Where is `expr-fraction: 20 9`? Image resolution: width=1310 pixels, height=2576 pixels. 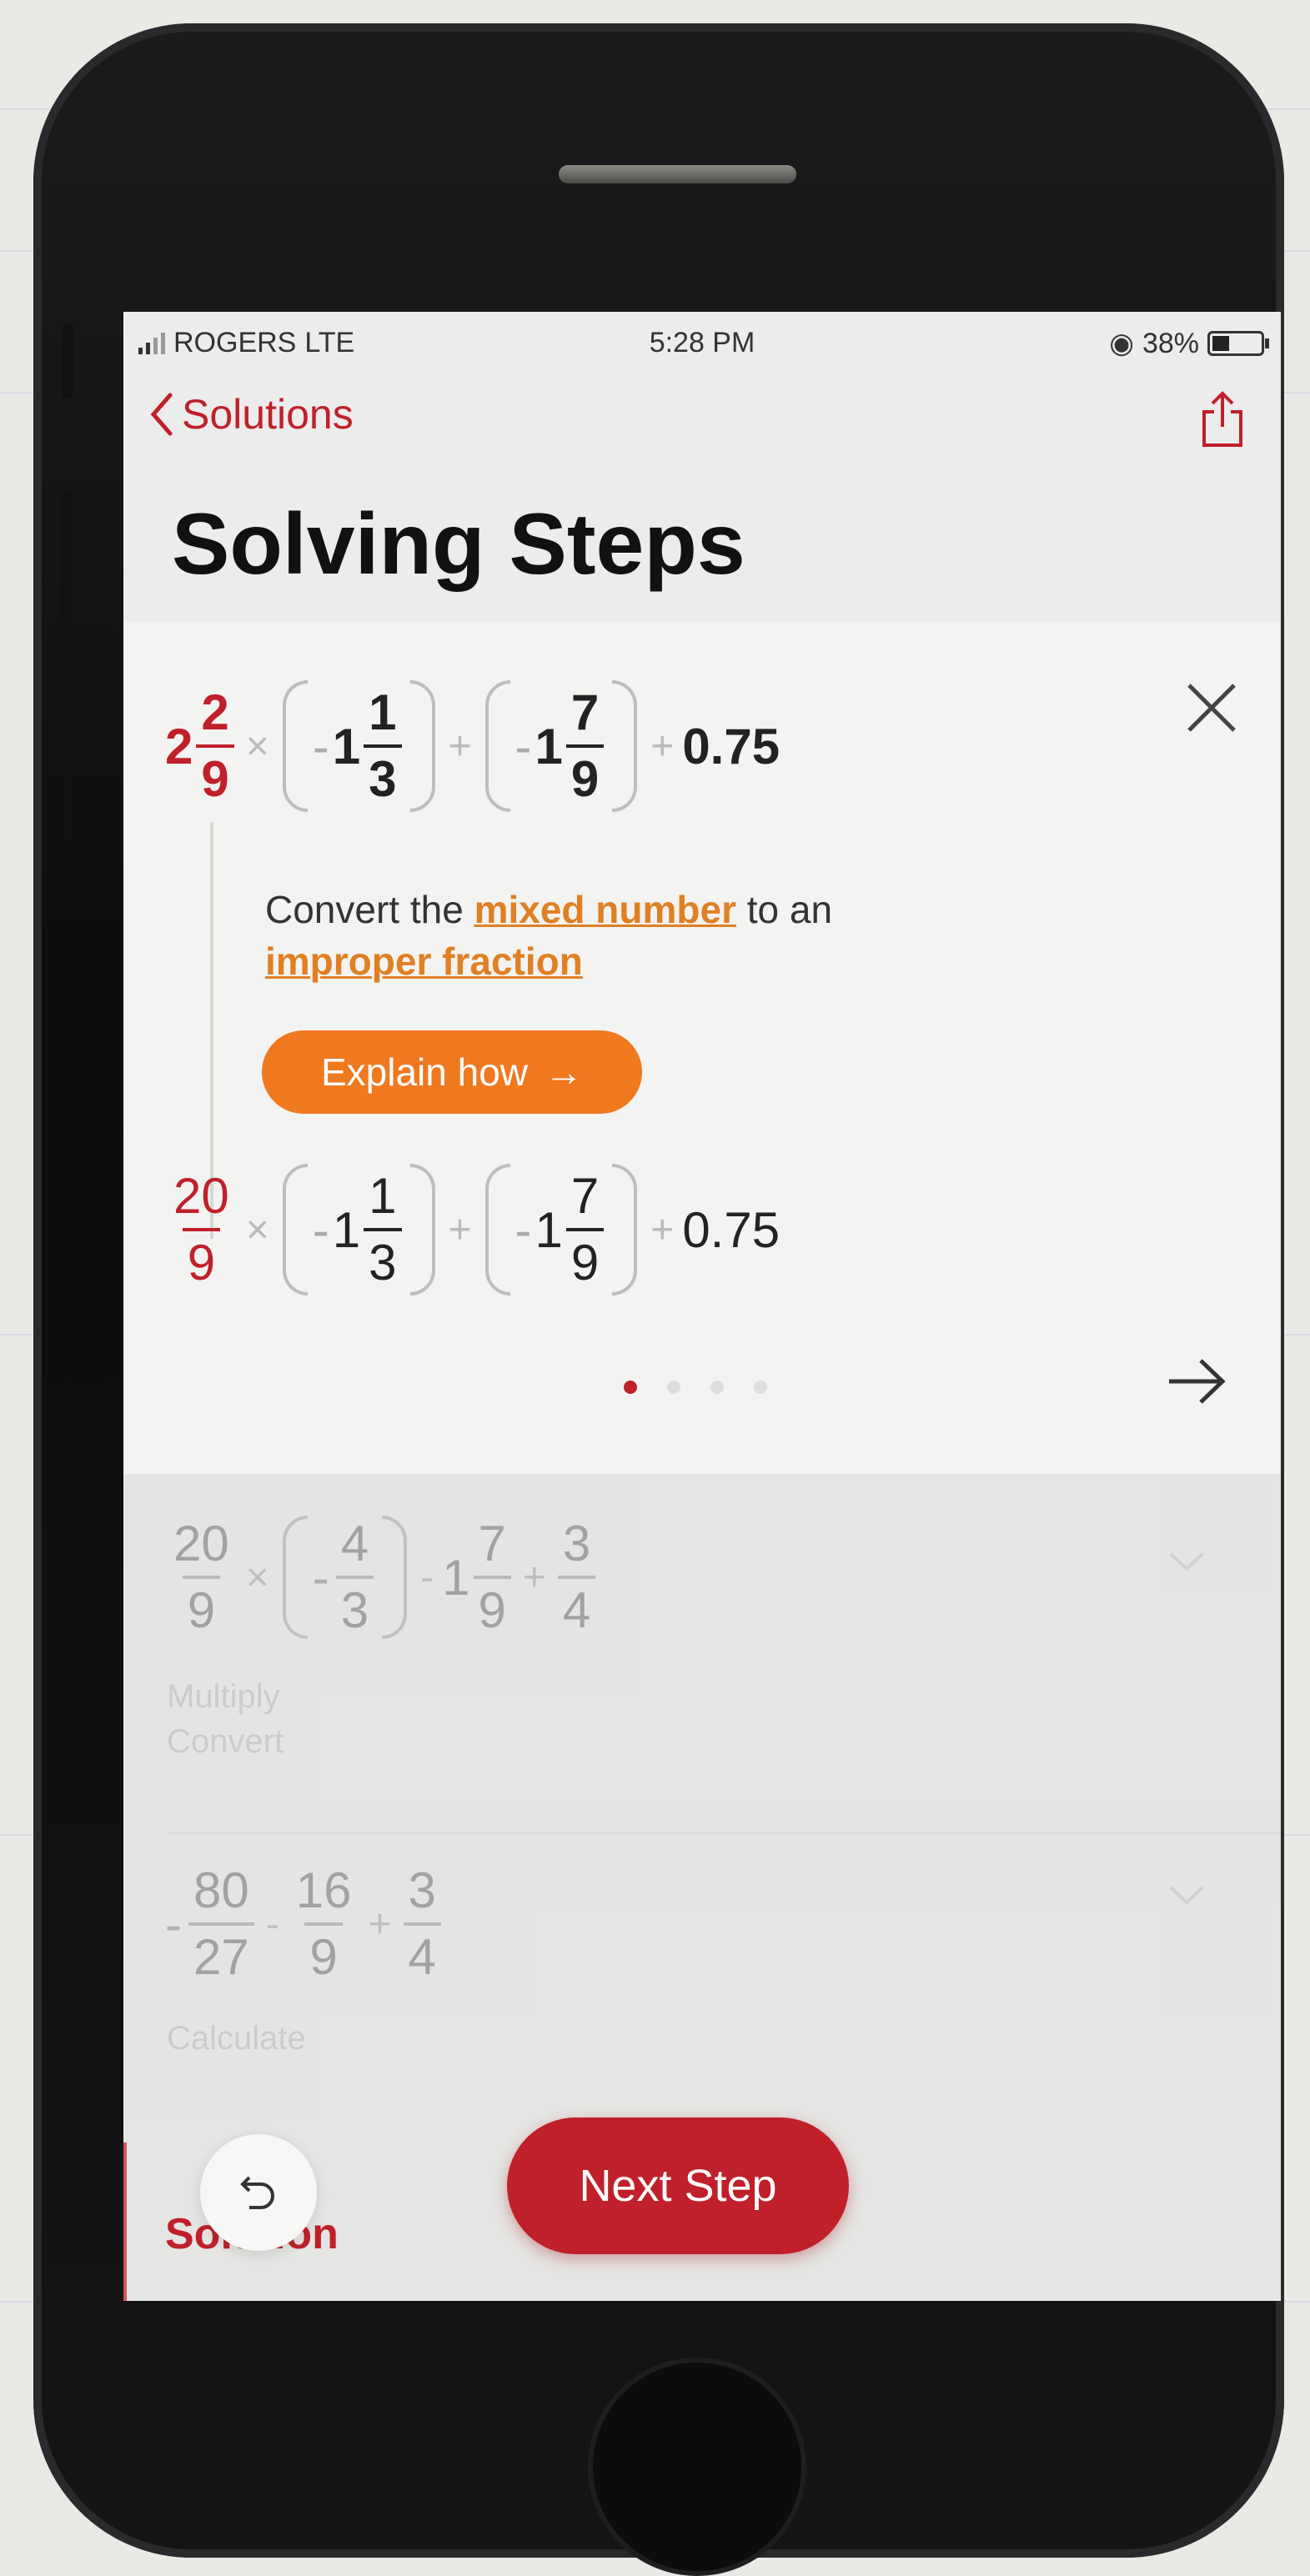 expr-fraction: 20 9 is located at coordinates (201, 1577).